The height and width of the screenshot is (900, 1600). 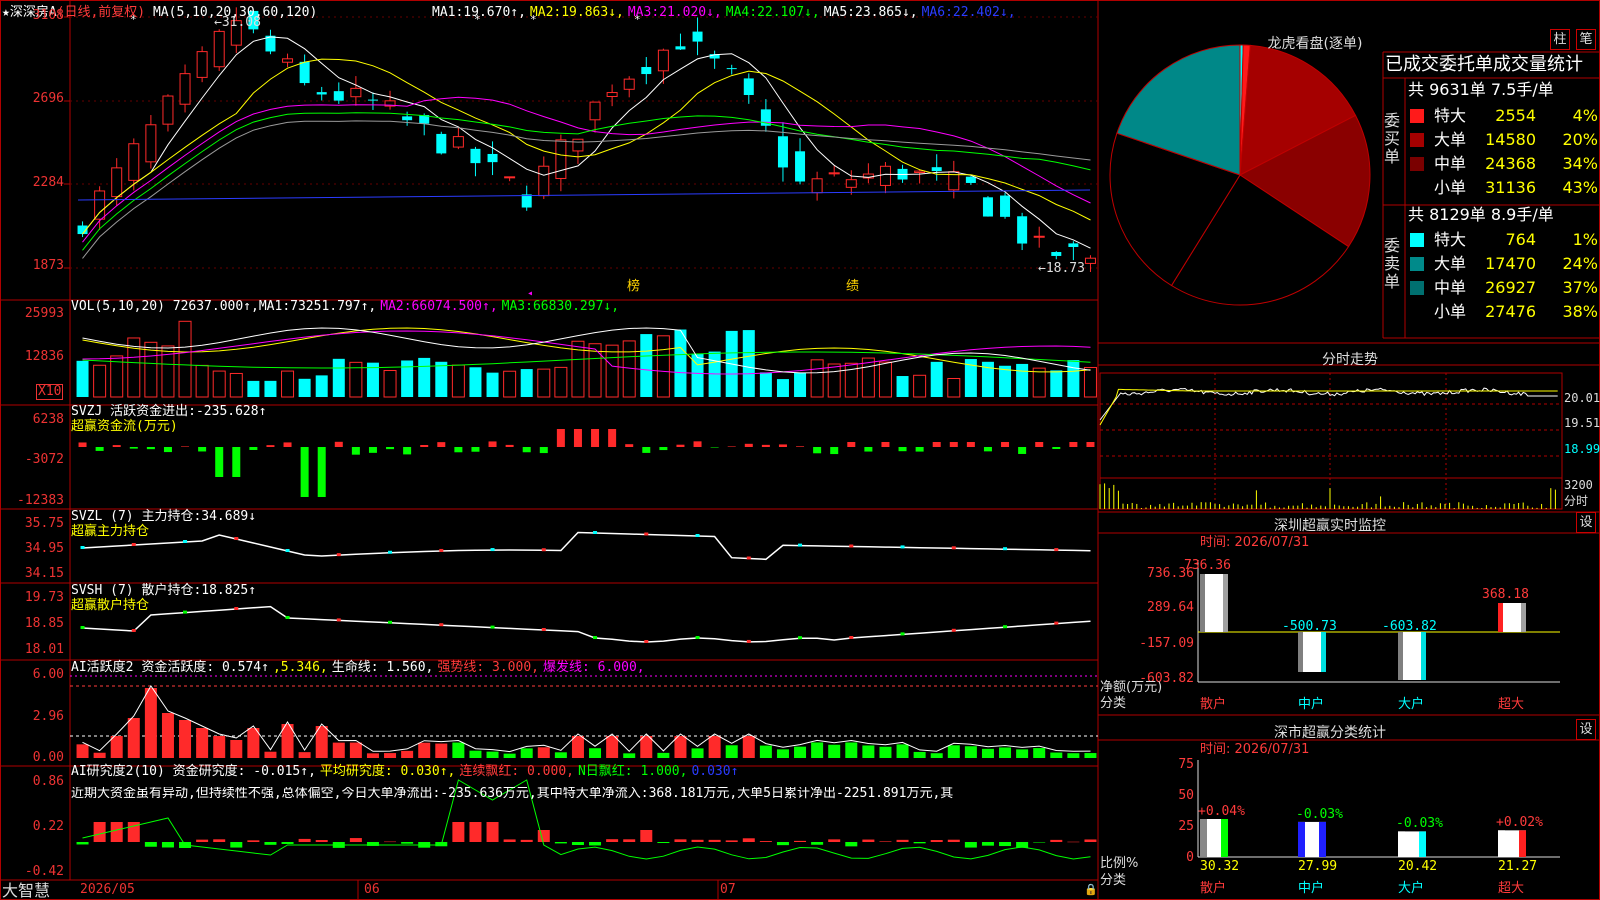 What do you see at coordinates (852, 287) in the screenshot?
I see `event-mark: 绩` at bounding box center [852, 287].